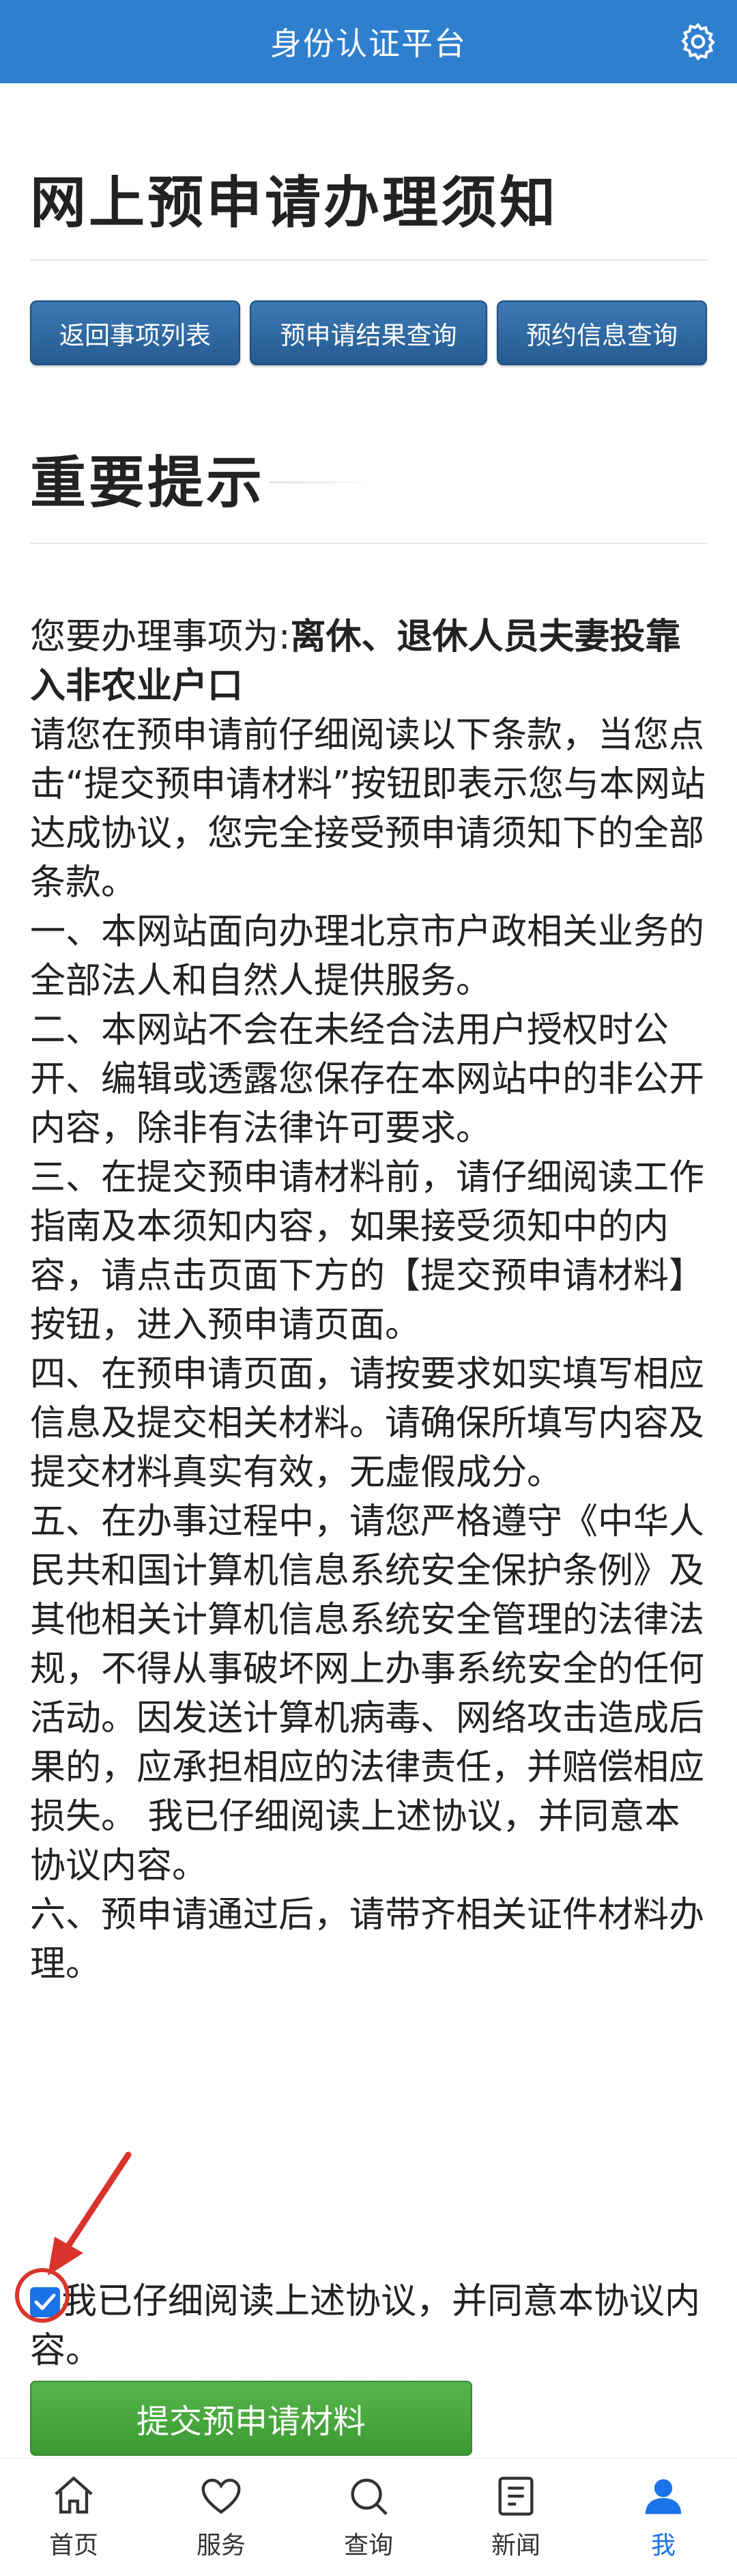  Describe the element at coordinates (368, 2546) in the screenshot. I see `tab-query-label: 查询` at that location.